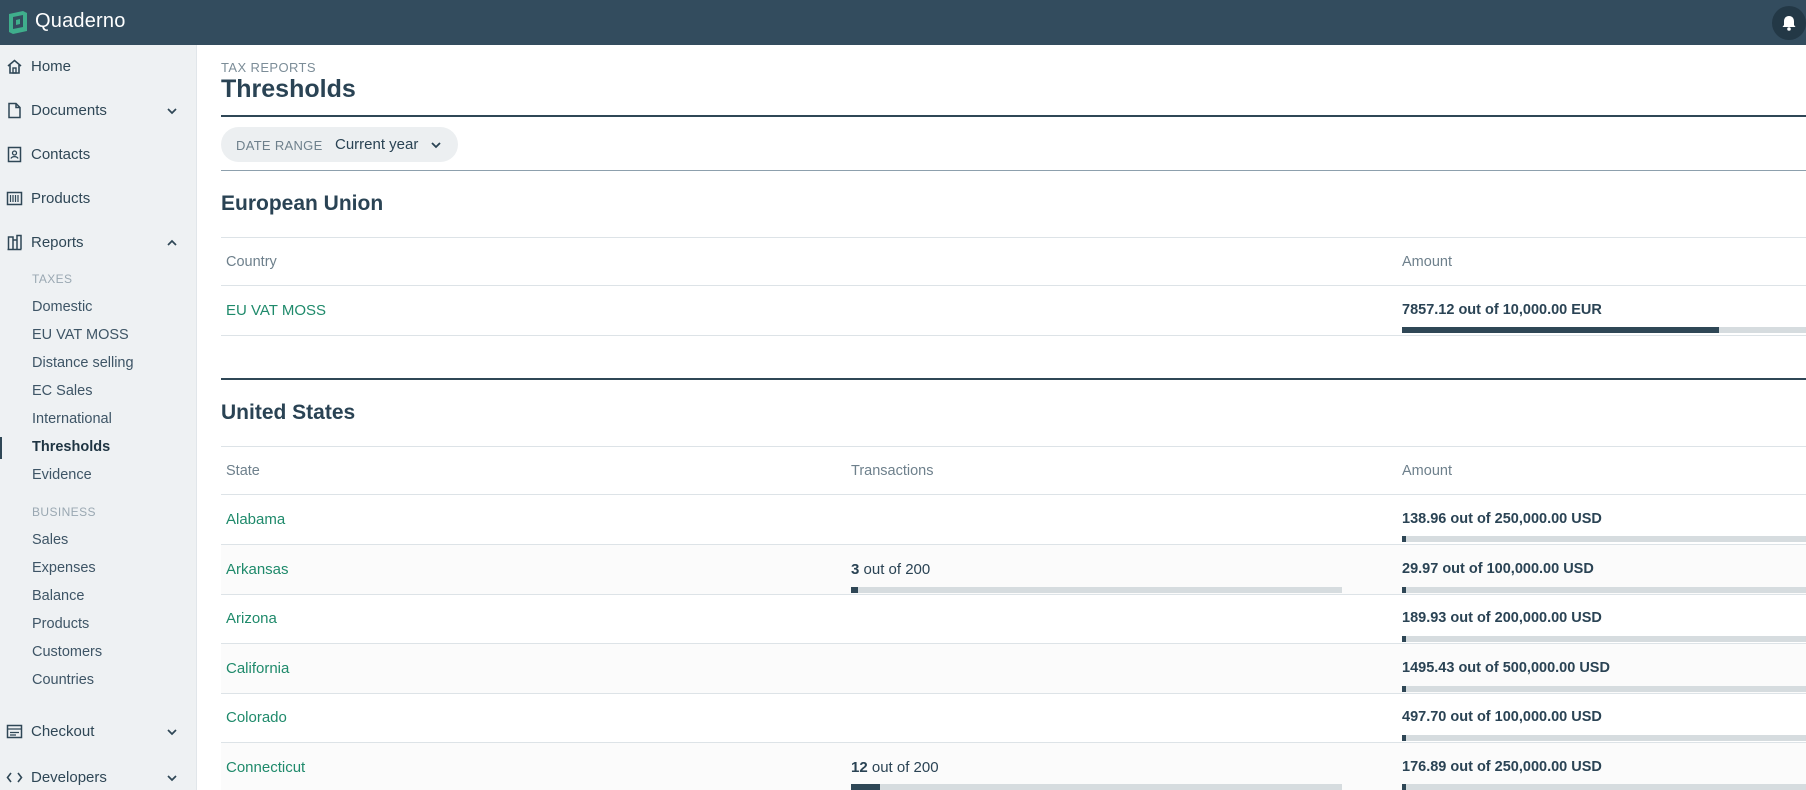 The height and width of the screenshot is (790, 1806). I want to click on reports-icon, so click(14, 242).